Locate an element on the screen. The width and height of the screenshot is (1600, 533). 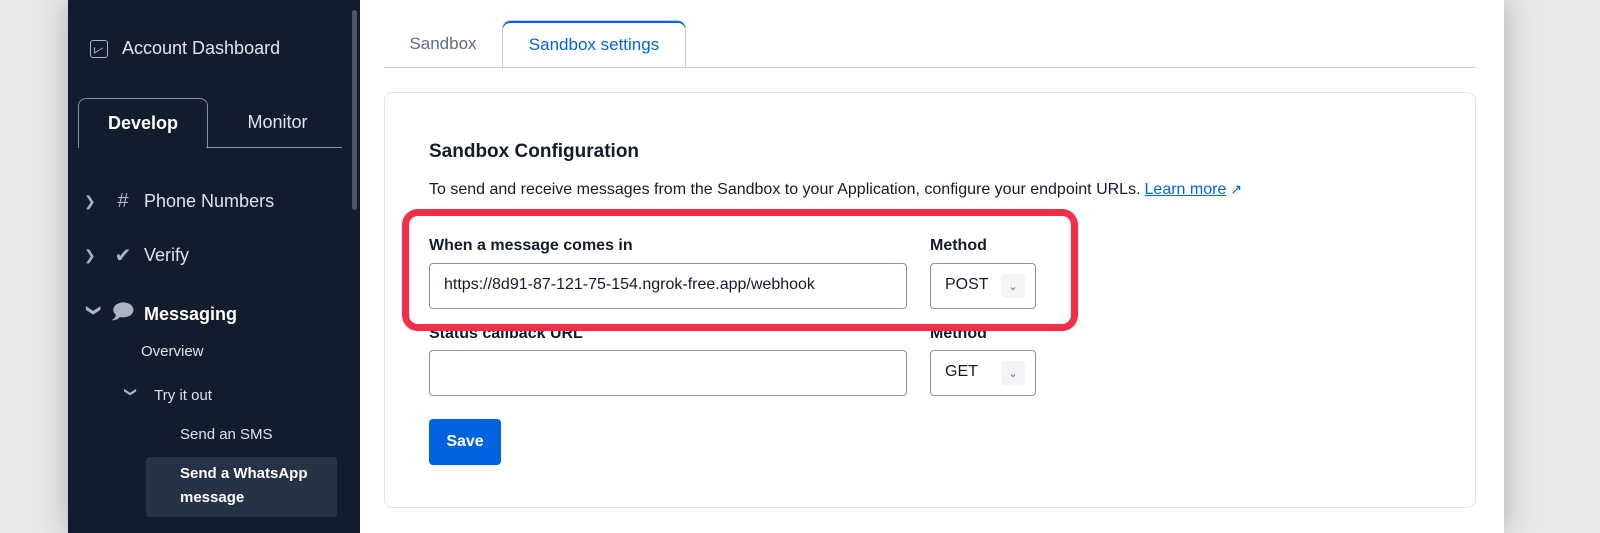
tab-sandbox-settings: Sandbox settings is located at coordinates (594, 44).